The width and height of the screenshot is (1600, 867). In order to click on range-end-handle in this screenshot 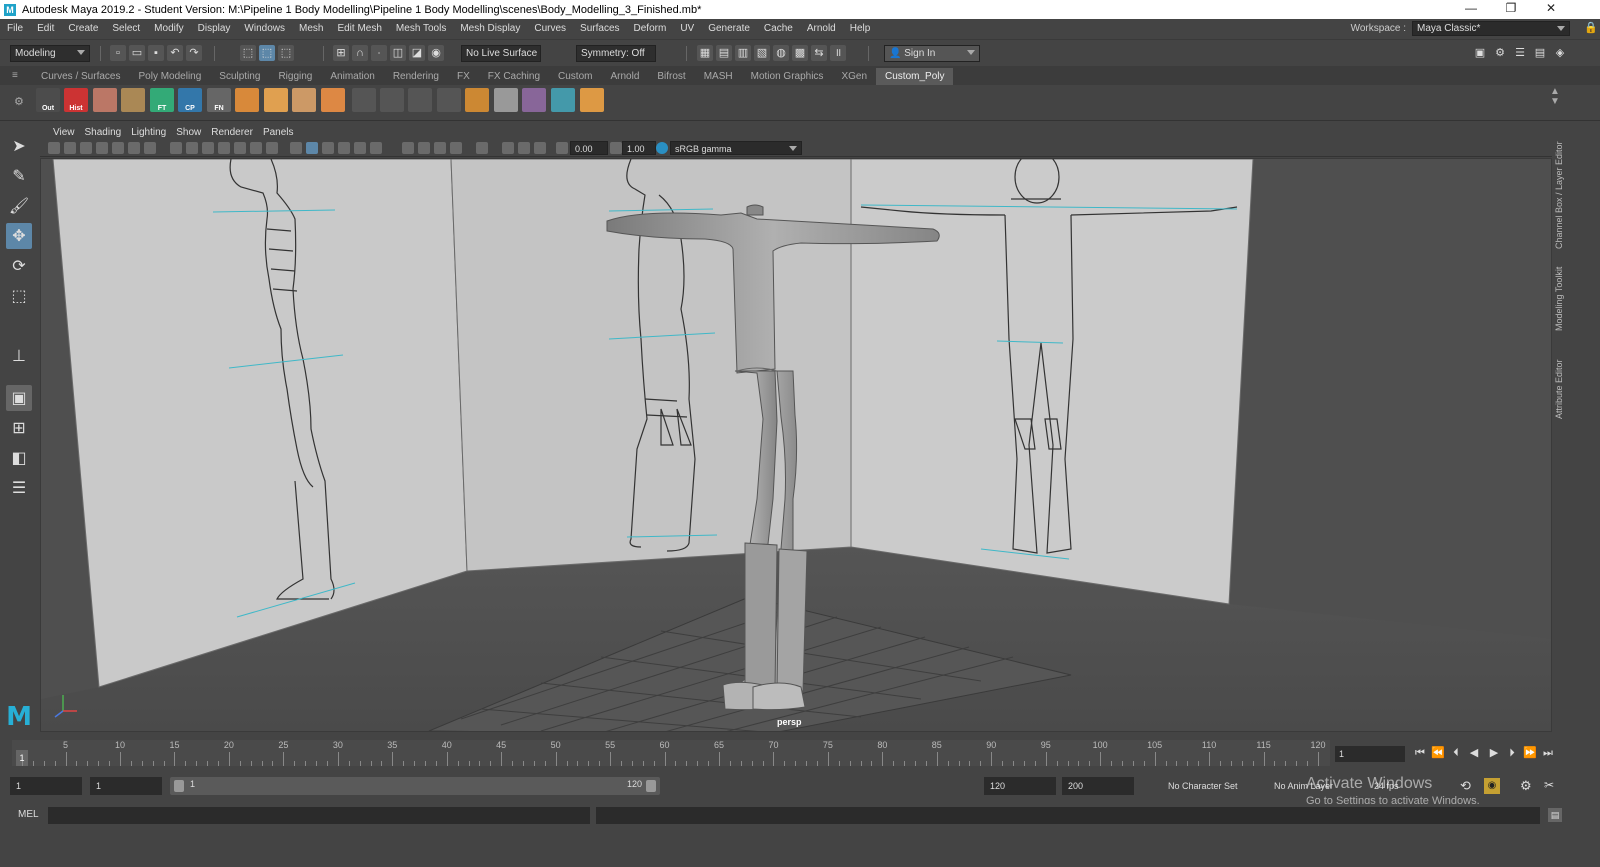, I will do `click(651, 786)`.